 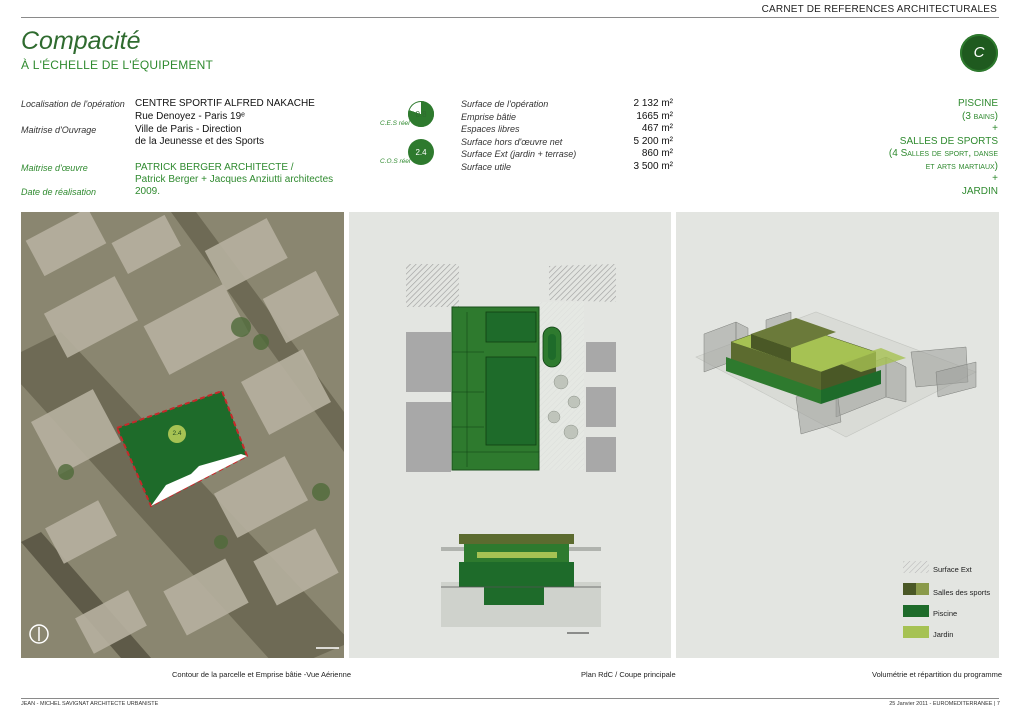 I want to click on surface-label: Espaces libres, so click(x=490, y=129).